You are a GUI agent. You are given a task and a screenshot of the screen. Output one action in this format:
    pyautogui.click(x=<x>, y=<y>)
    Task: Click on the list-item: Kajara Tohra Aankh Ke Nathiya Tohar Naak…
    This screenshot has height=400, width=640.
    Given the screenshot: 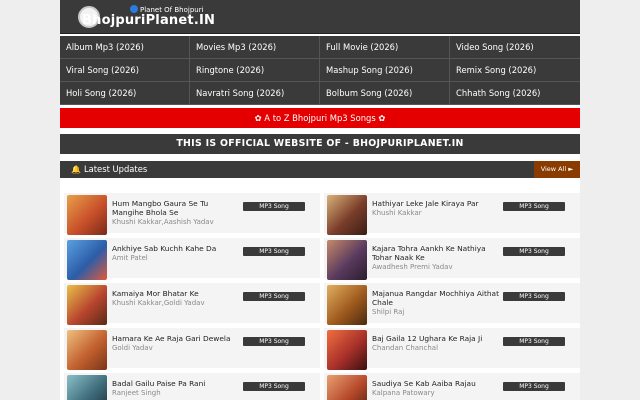 What is the action you would take?
    pyautogui.click(x=452, y=259)
    